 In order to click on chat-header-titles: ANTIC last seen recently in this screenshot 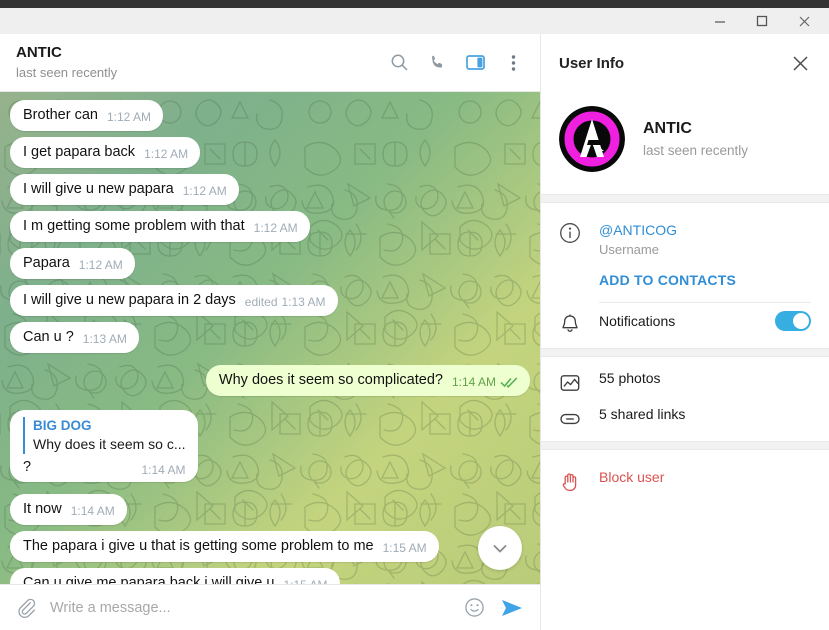, I will do `click(200, 62)`.